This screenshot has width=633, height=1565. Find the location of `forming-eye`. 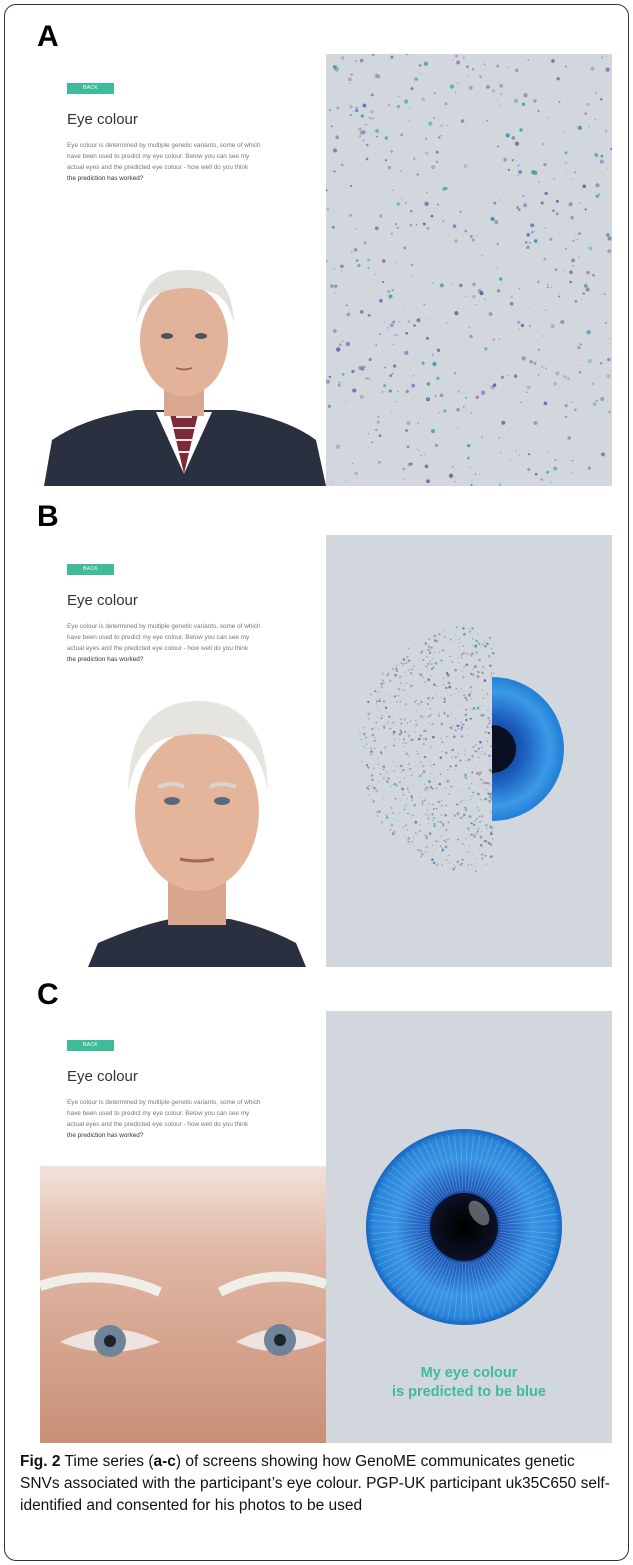

forming-eye is located at coordinates (461, 749).